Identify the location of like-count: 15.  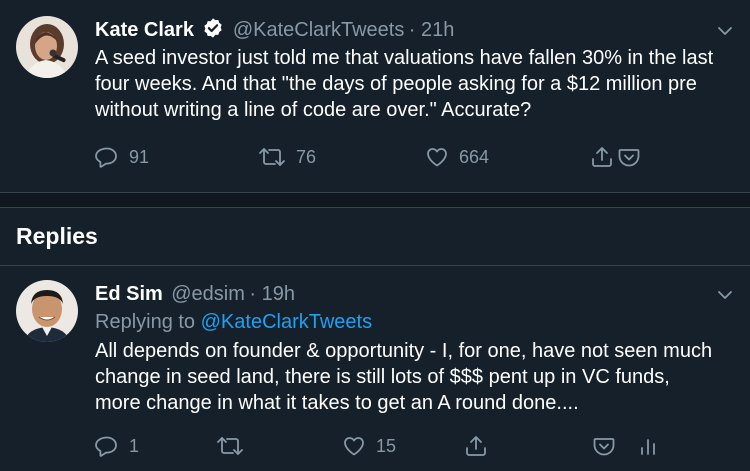
(386, 445).